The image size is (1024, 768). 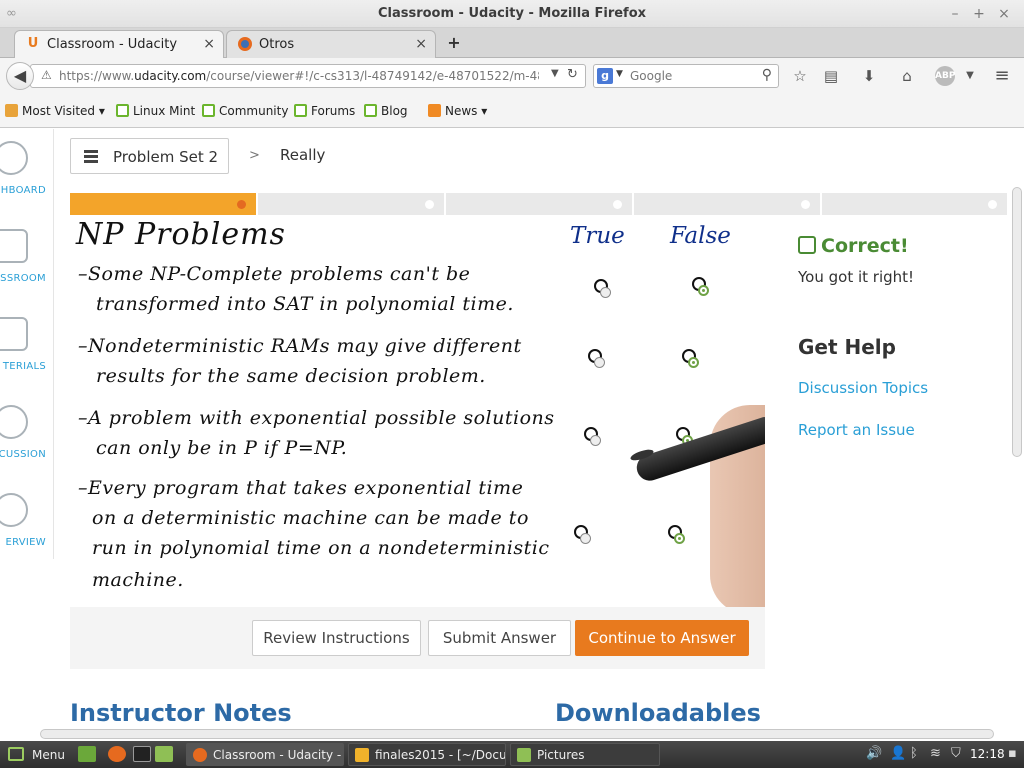 What do you see at coordinates (592, 436) in the screenshot?
I see `question-3-true-radio` at bounding box center [592, 436].